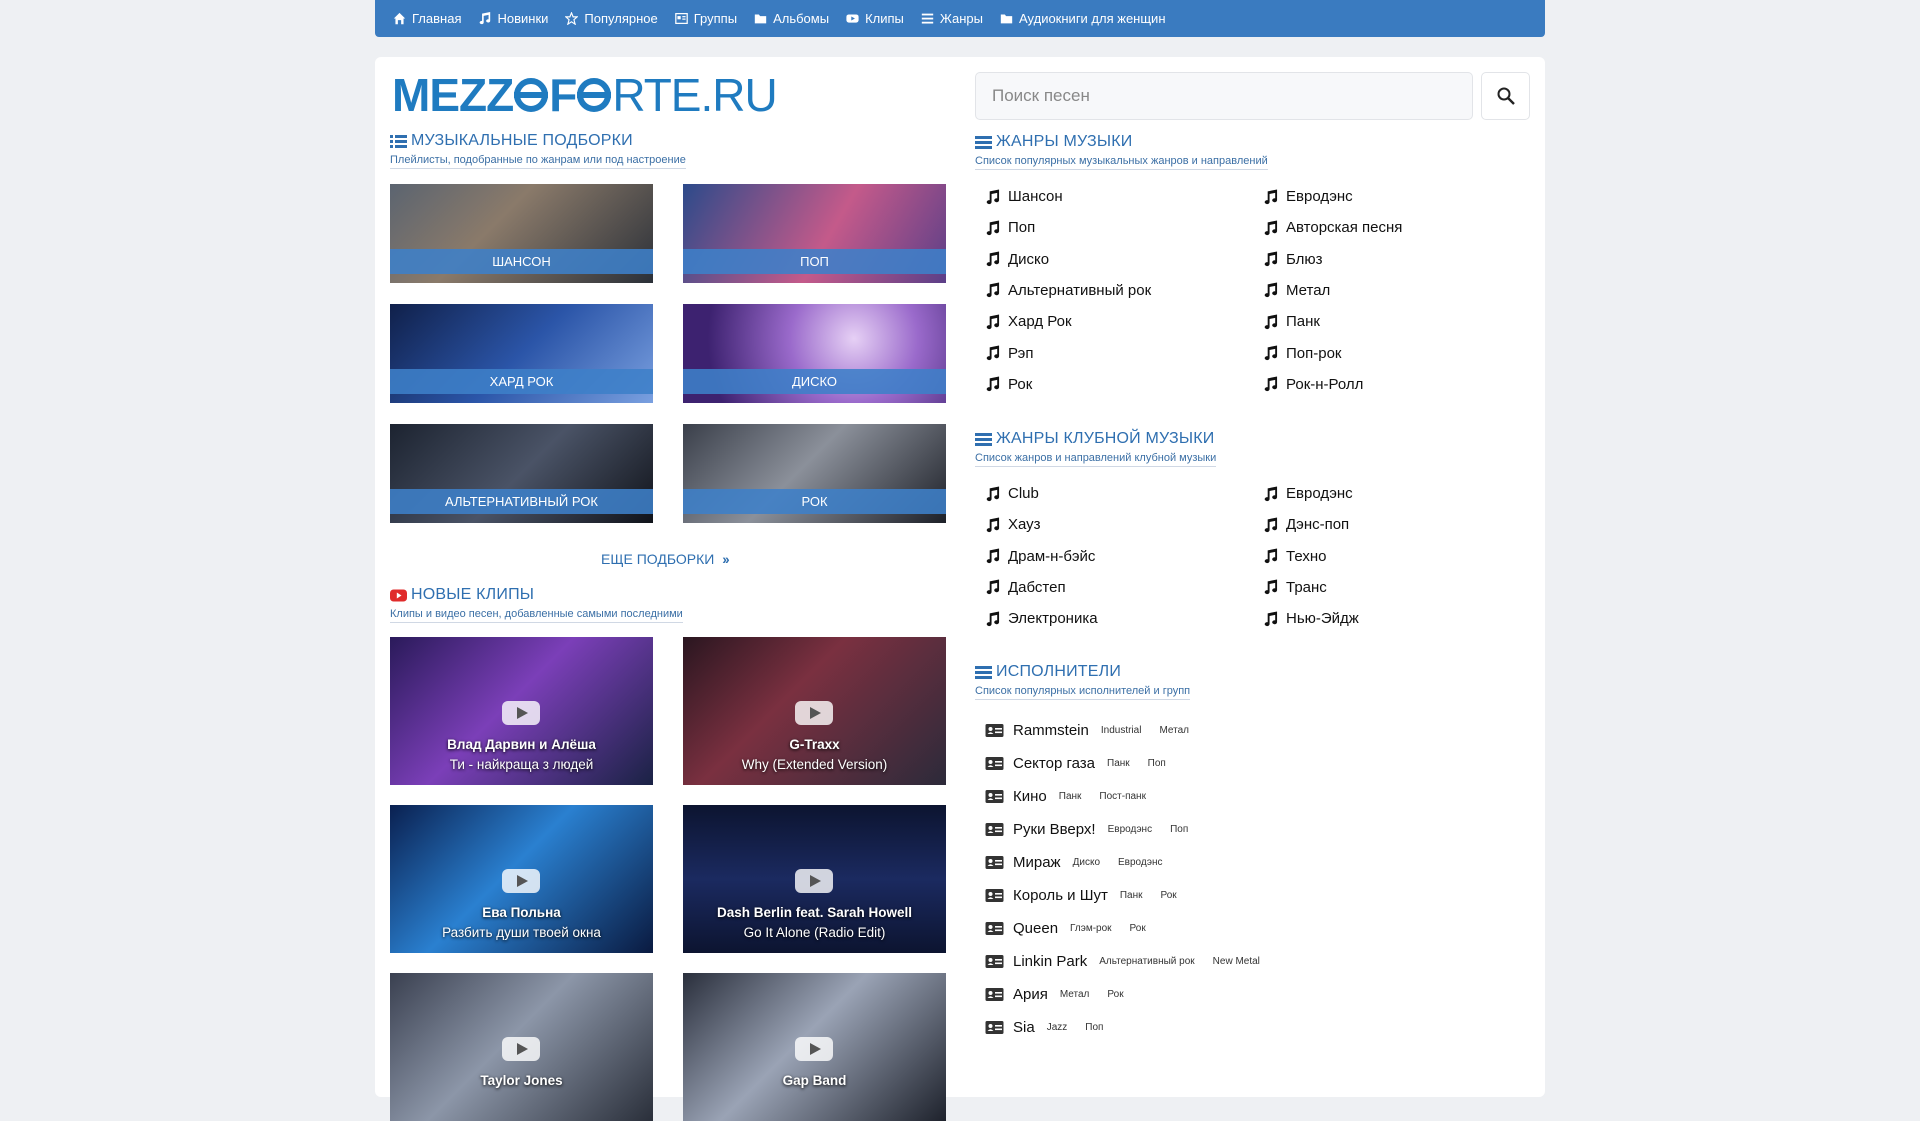 The width and height of the screenshot is (1920, 1121). I want to click on genre-item: Хард Рок, so click(1028, 321).